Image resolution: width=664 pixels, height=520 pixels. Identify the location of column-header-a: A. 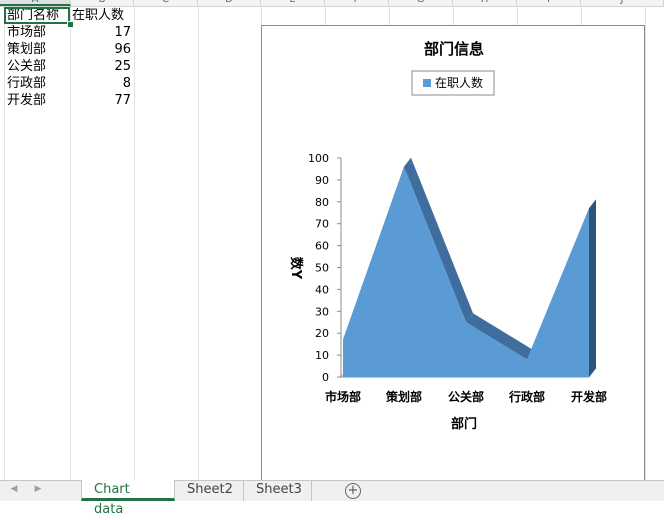
(35, 3).